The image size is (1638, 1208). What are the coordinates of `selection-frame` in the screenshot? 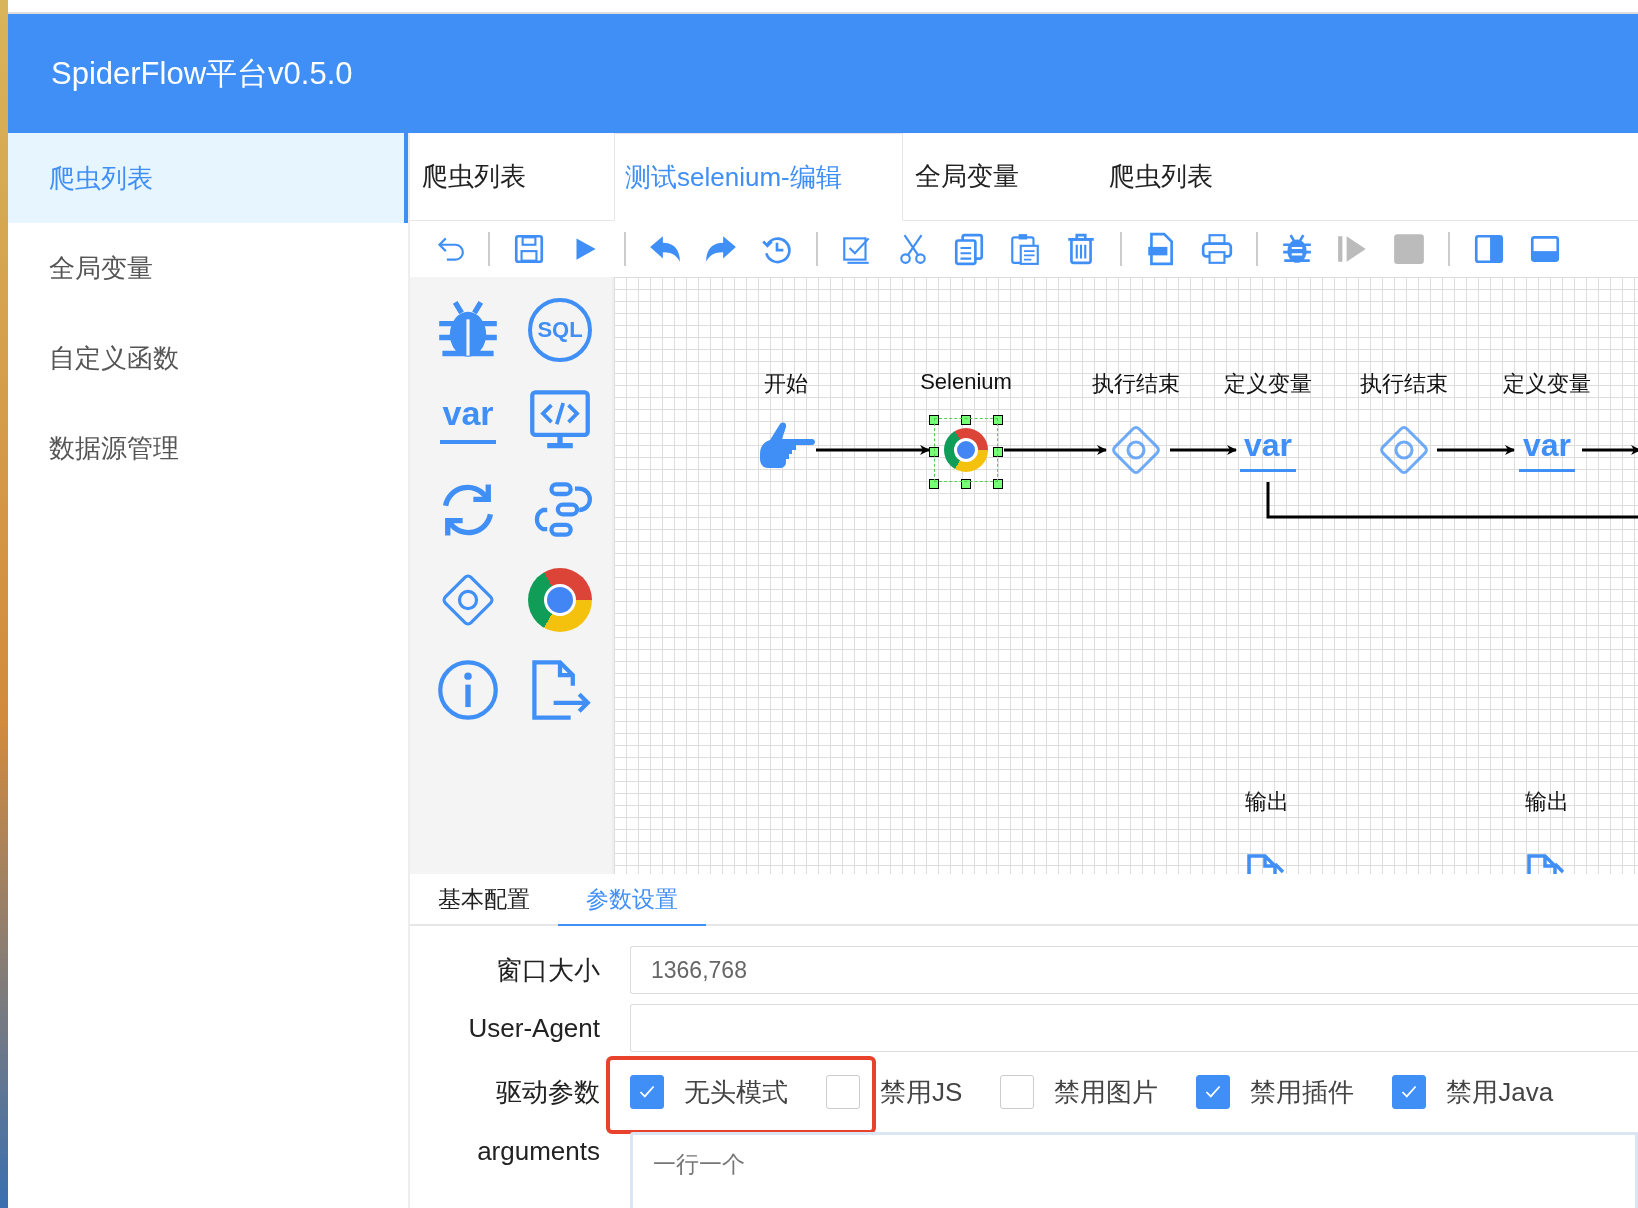 It's located at (966, 452).